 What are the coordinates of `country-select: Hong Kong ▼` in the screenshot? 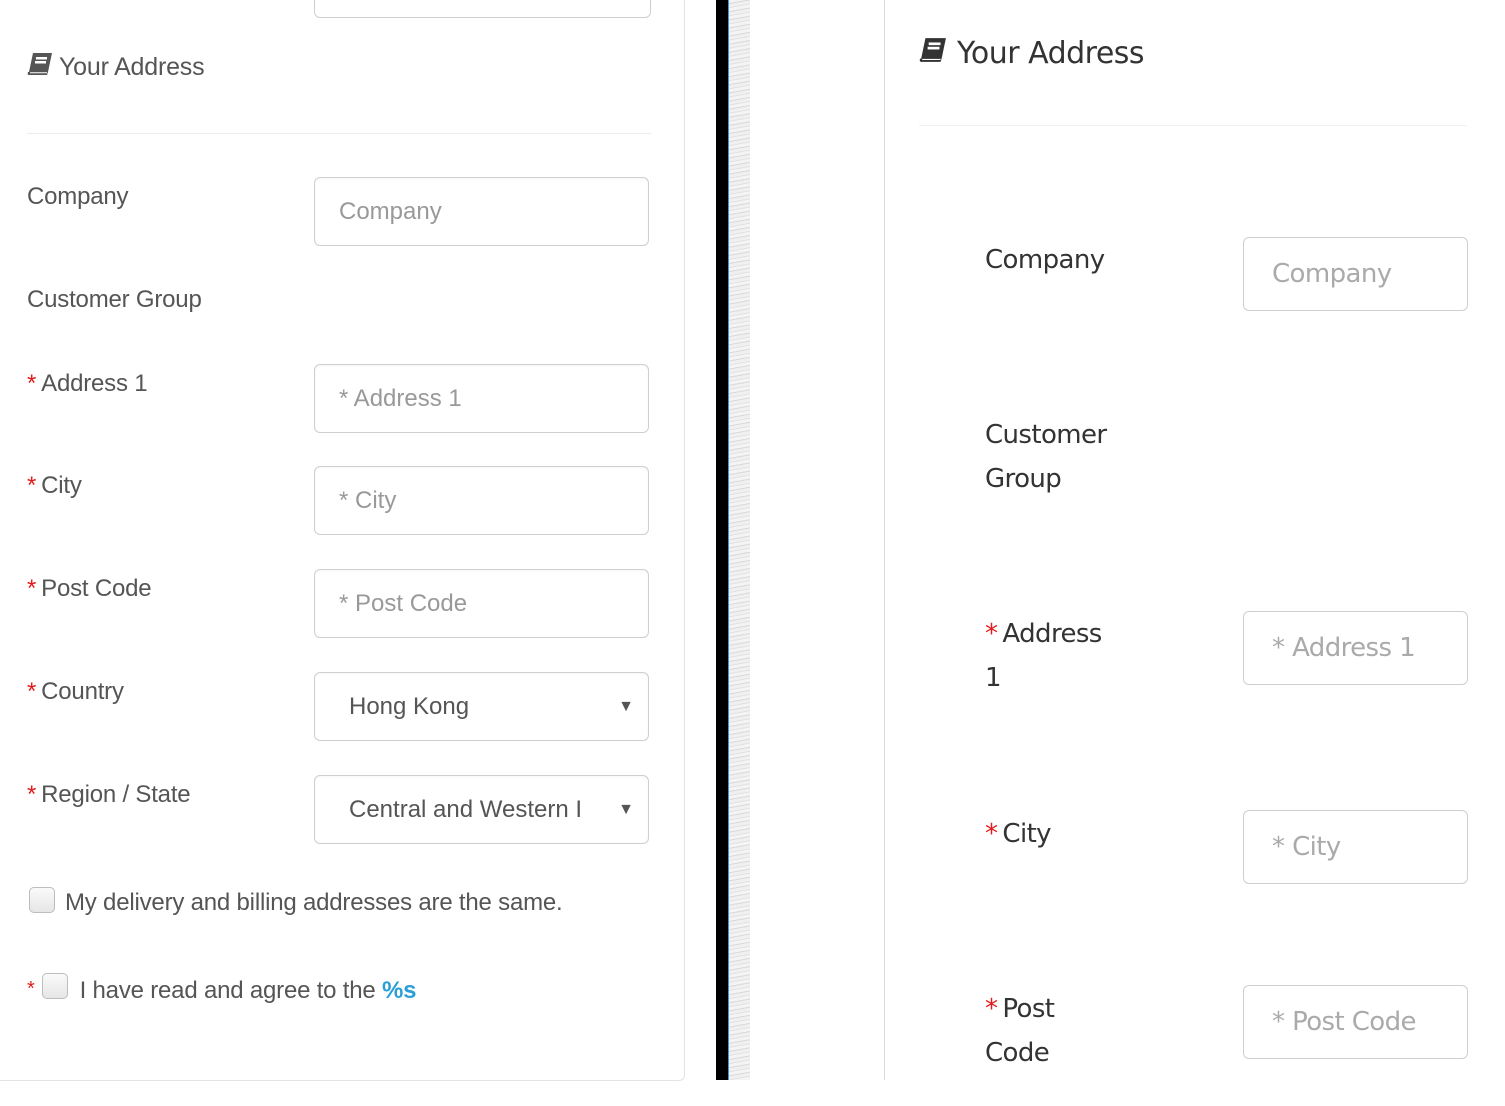 It's located at (481, 706).